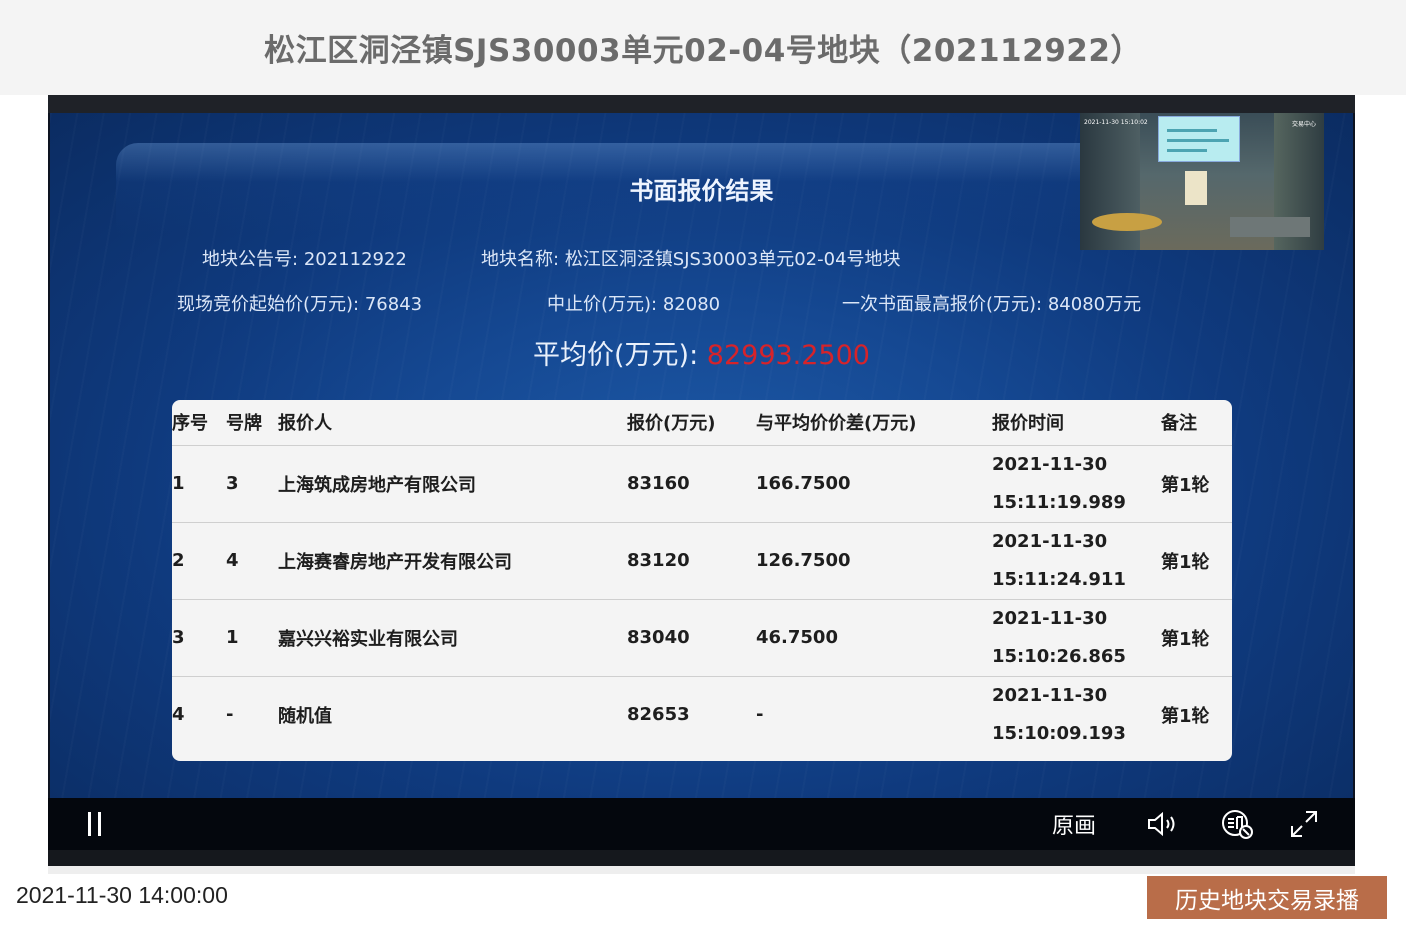 The width and height of the screenshot is (1406, 936). Describe the element at coordinates (452, 561) in the screenshot. I see `cell-bidder: 上海赛睿房地产开发有限公司` at that location.